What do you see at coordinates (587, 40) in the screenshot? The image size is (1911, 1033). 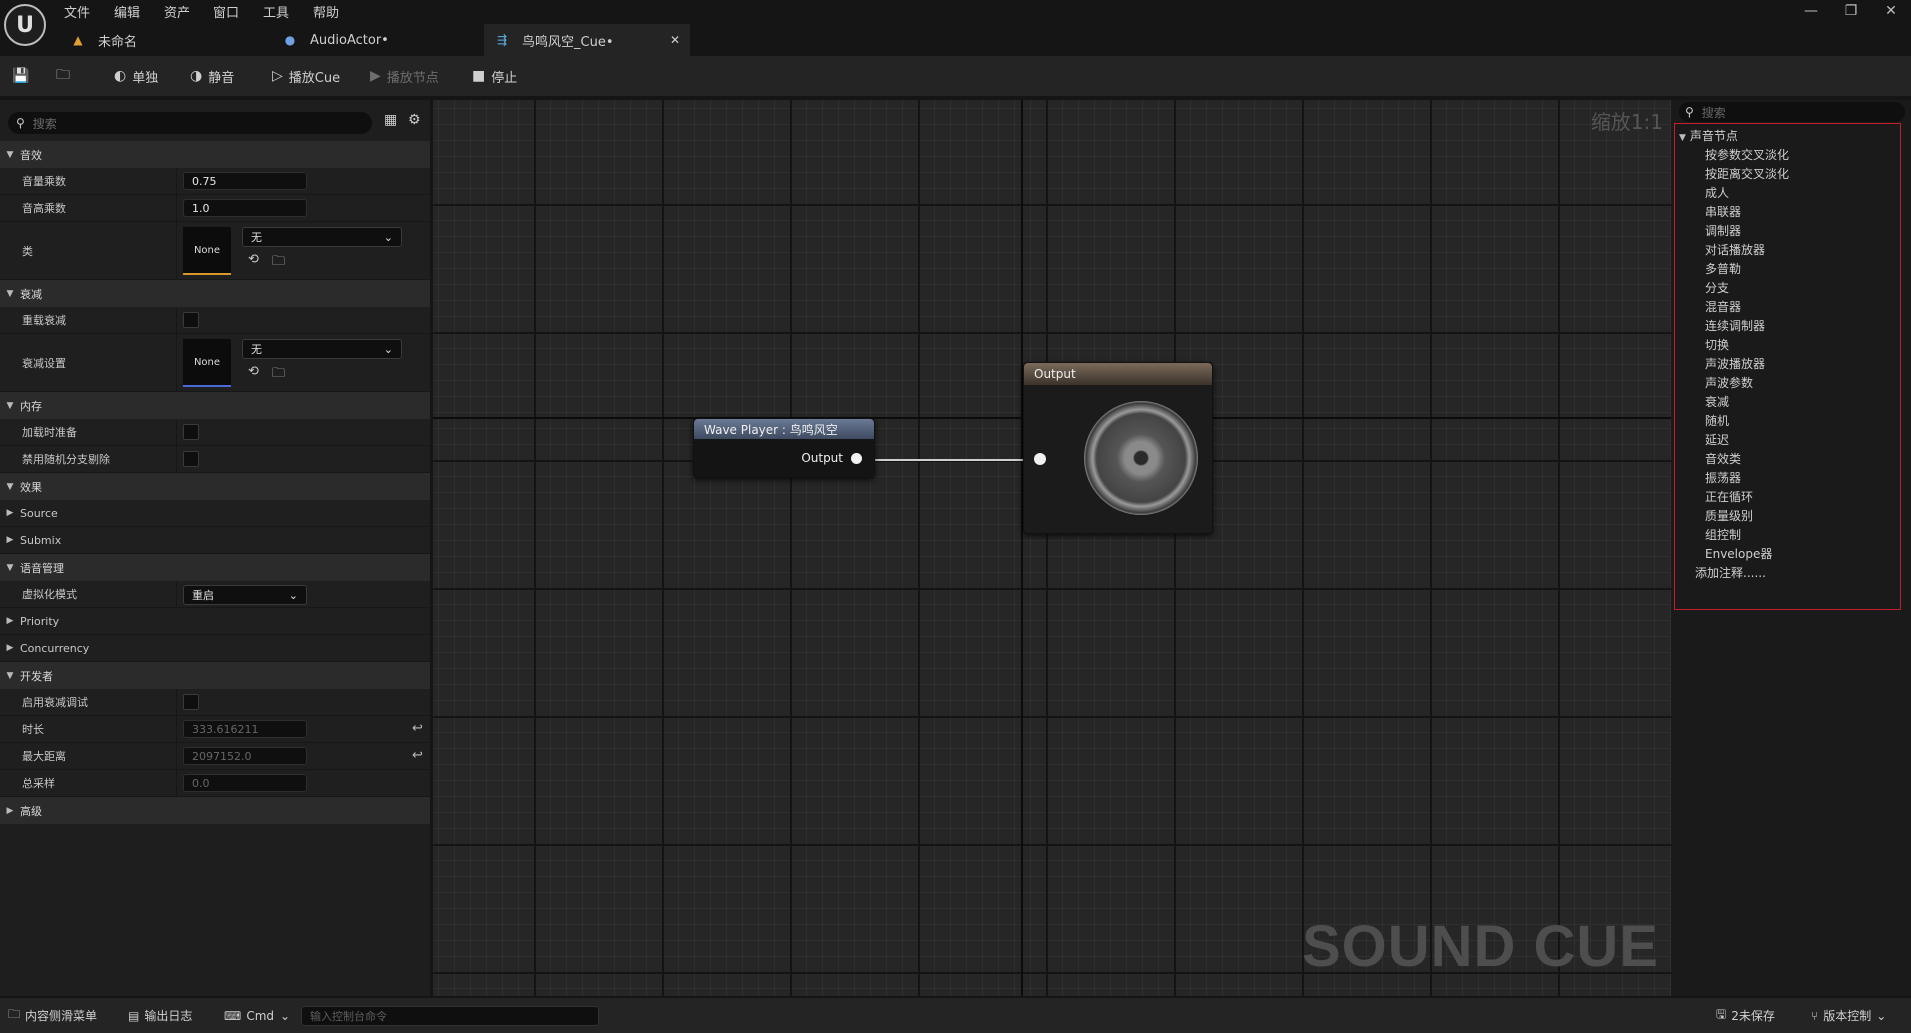 I see `tab-sound-cue: ⇶ 鸟鸣风空_Cue• ✕` at bounding box center [587, 40].